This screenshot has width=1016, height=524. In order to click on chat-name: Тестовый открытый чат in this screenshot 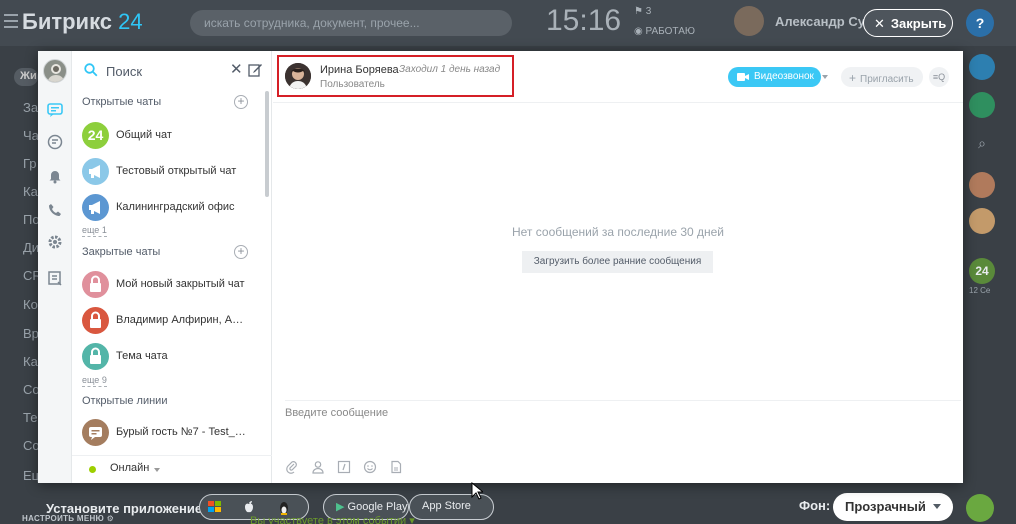, I will do `click(176, 171)`.